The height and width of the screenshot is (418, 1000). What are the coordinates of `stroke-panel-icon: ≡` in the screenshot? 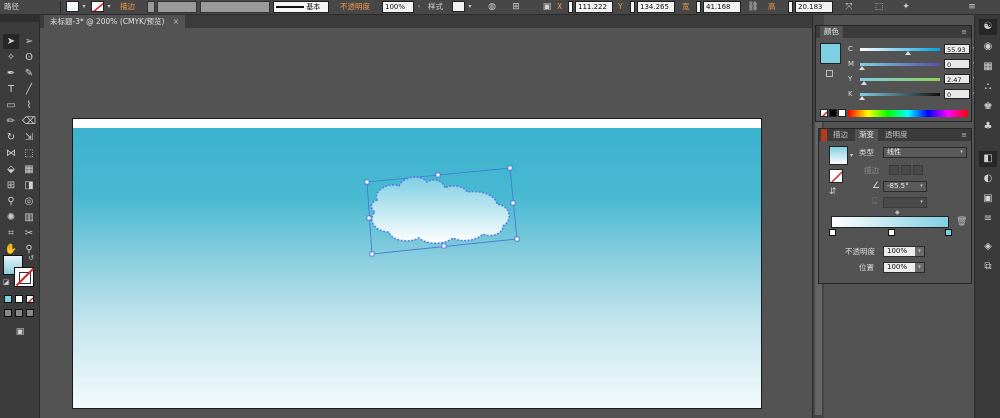 It's located at (988, 219).